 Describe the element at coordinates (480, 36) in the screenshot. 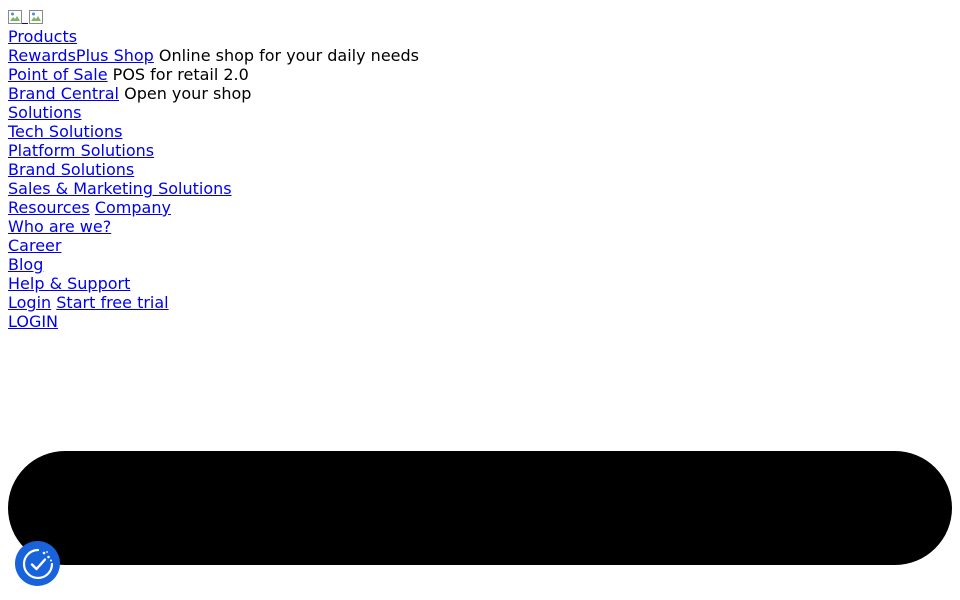

I see `nav-products-row: Products` at that location.